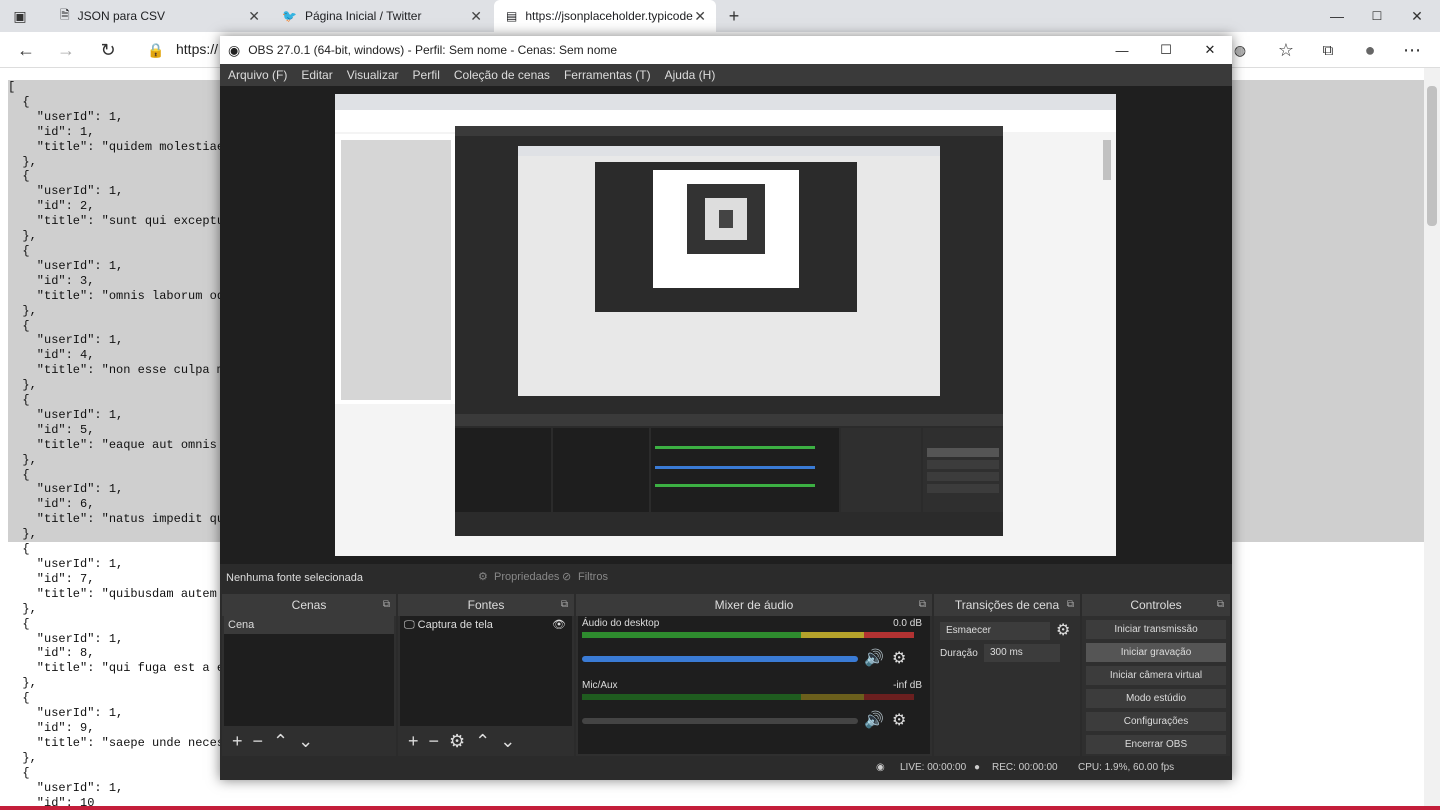  What do you see at coordinates (1022, 653) in the screenshot?
I see `duration-input: 300 ms` at bounding box center [1022, 653].